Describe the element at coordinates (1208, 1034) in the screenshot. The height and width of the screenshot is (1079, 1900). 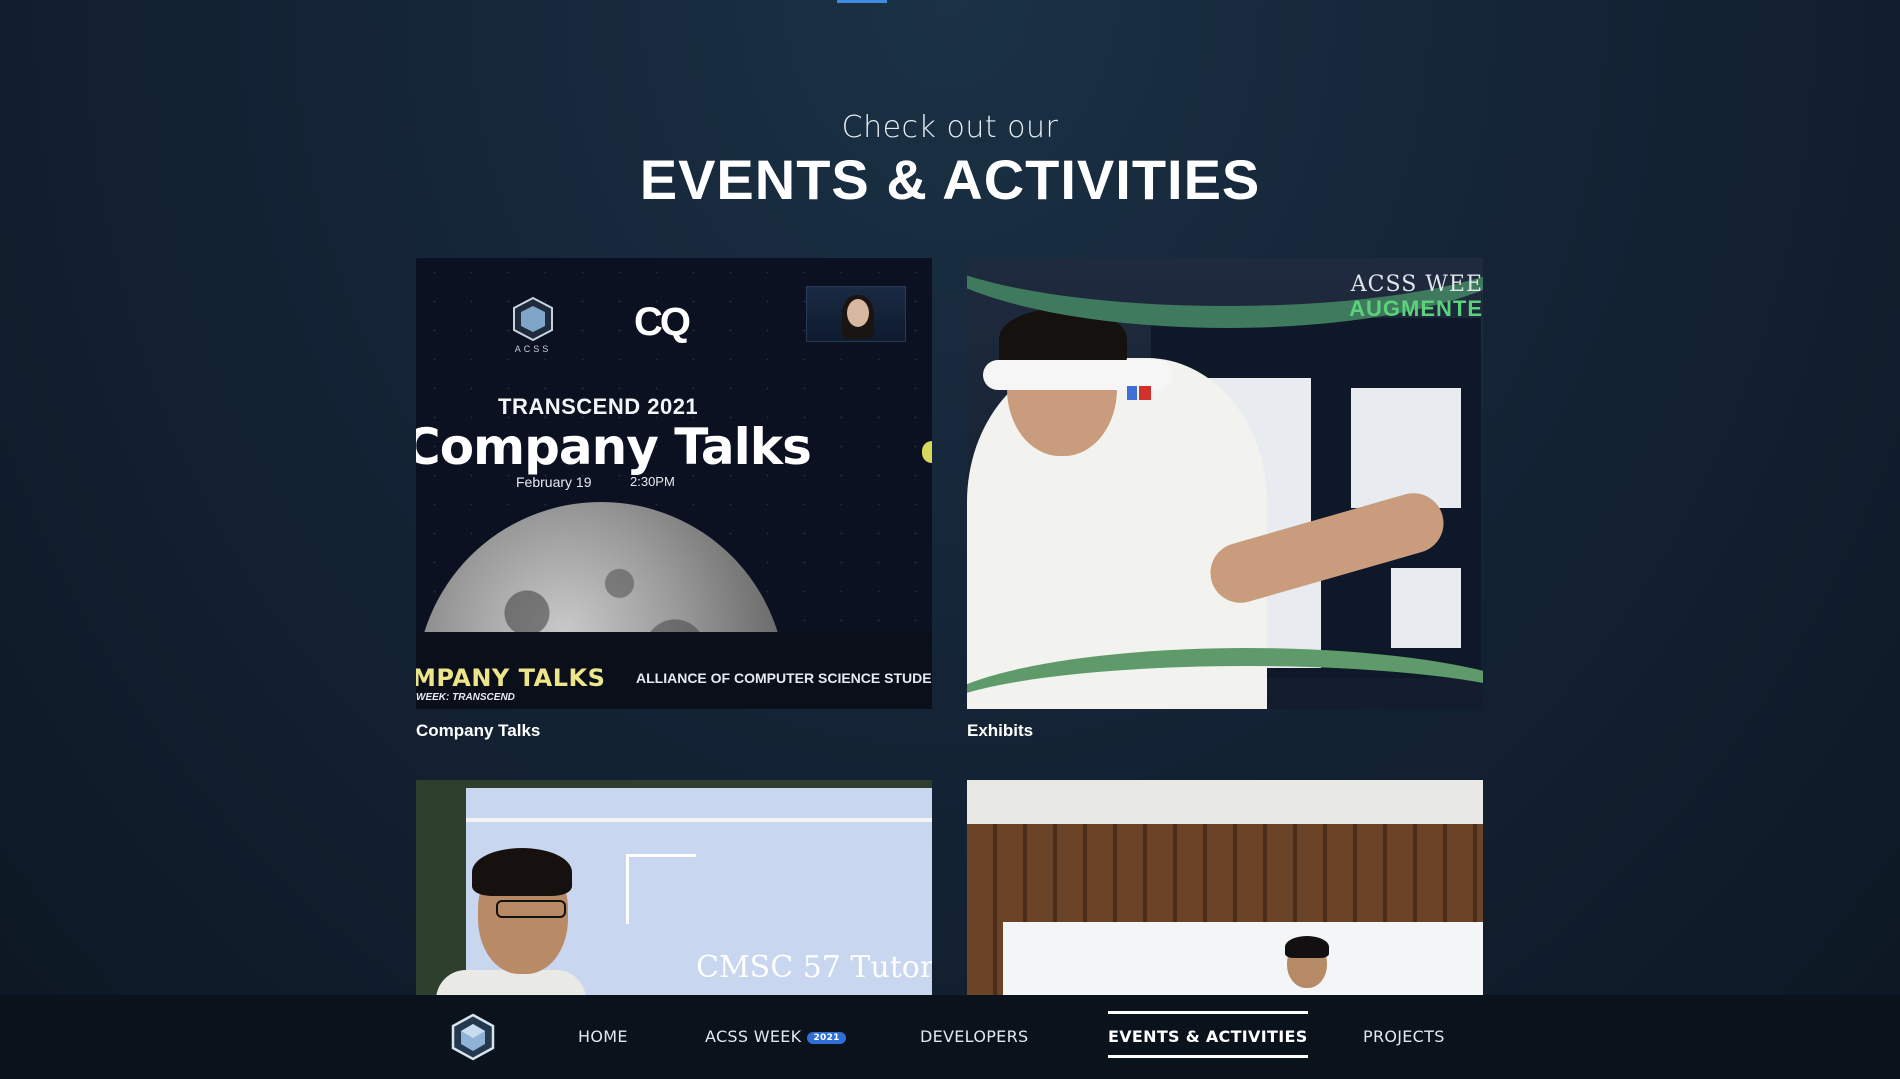
I see `nav-events-activities: EVENTS & ACTIVITIES` at that location.